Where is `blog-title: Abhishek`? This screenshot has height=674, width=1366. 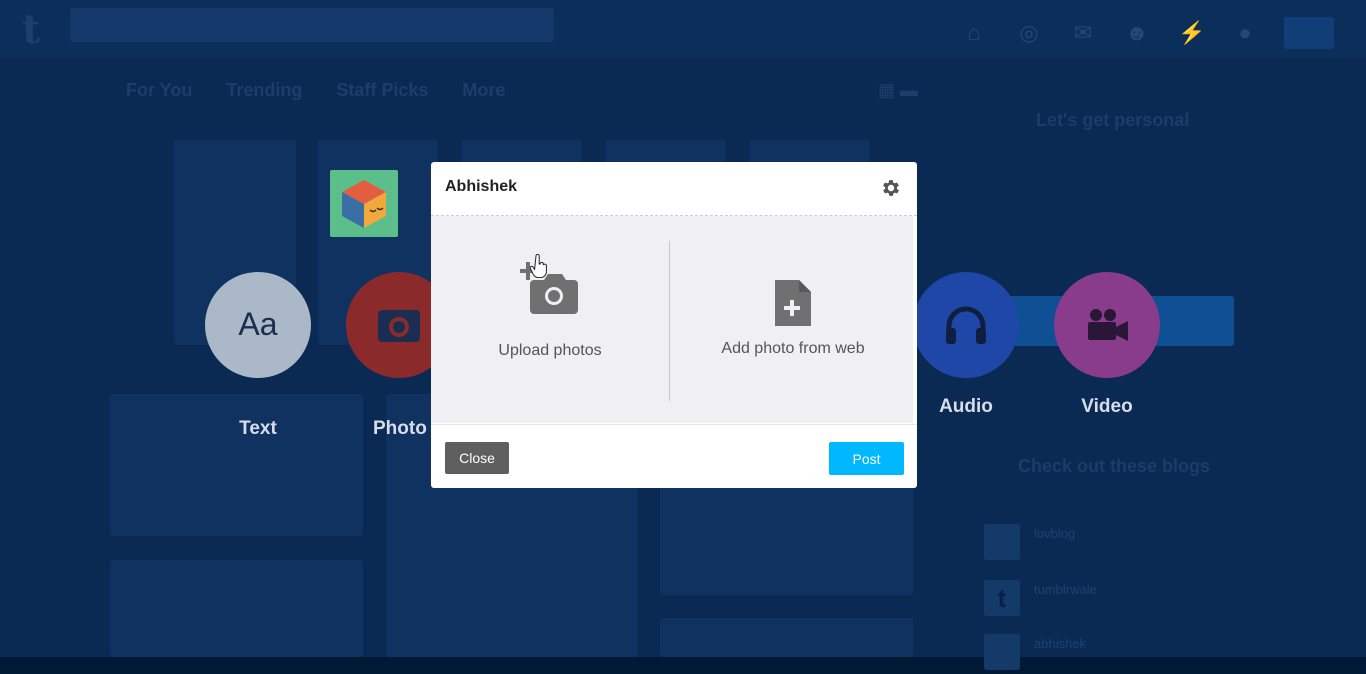
blog-title: Abhishek is located at coordinates (481, 187).